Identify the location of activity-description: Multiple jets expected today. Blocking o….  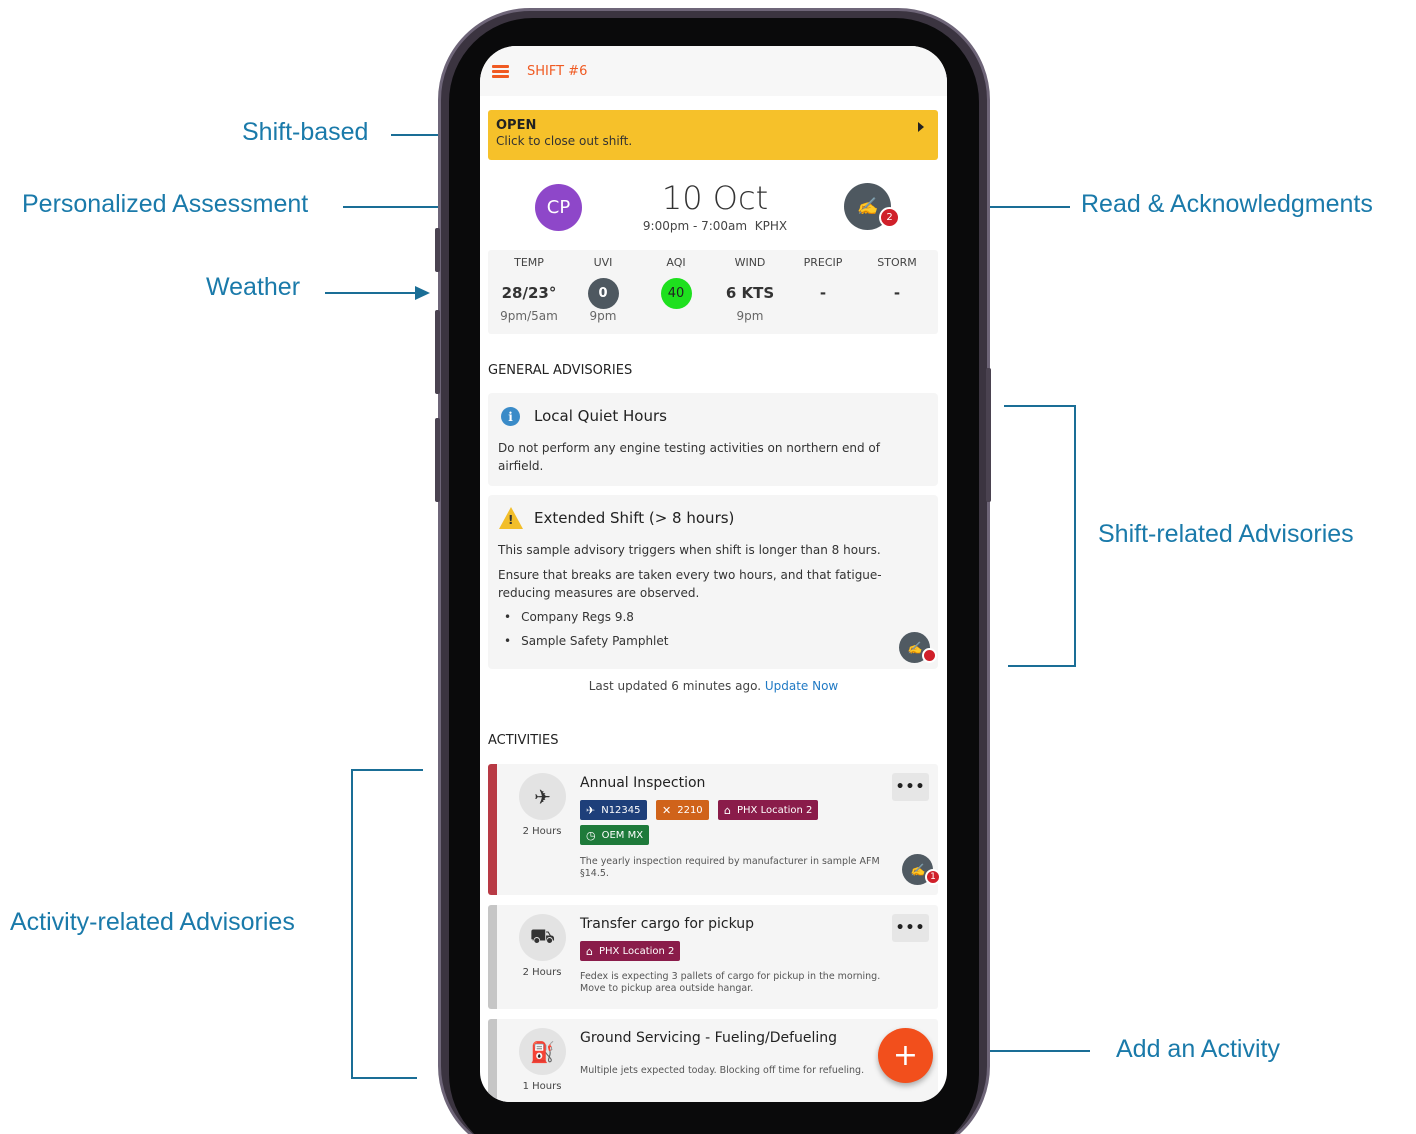
(722, 1070).